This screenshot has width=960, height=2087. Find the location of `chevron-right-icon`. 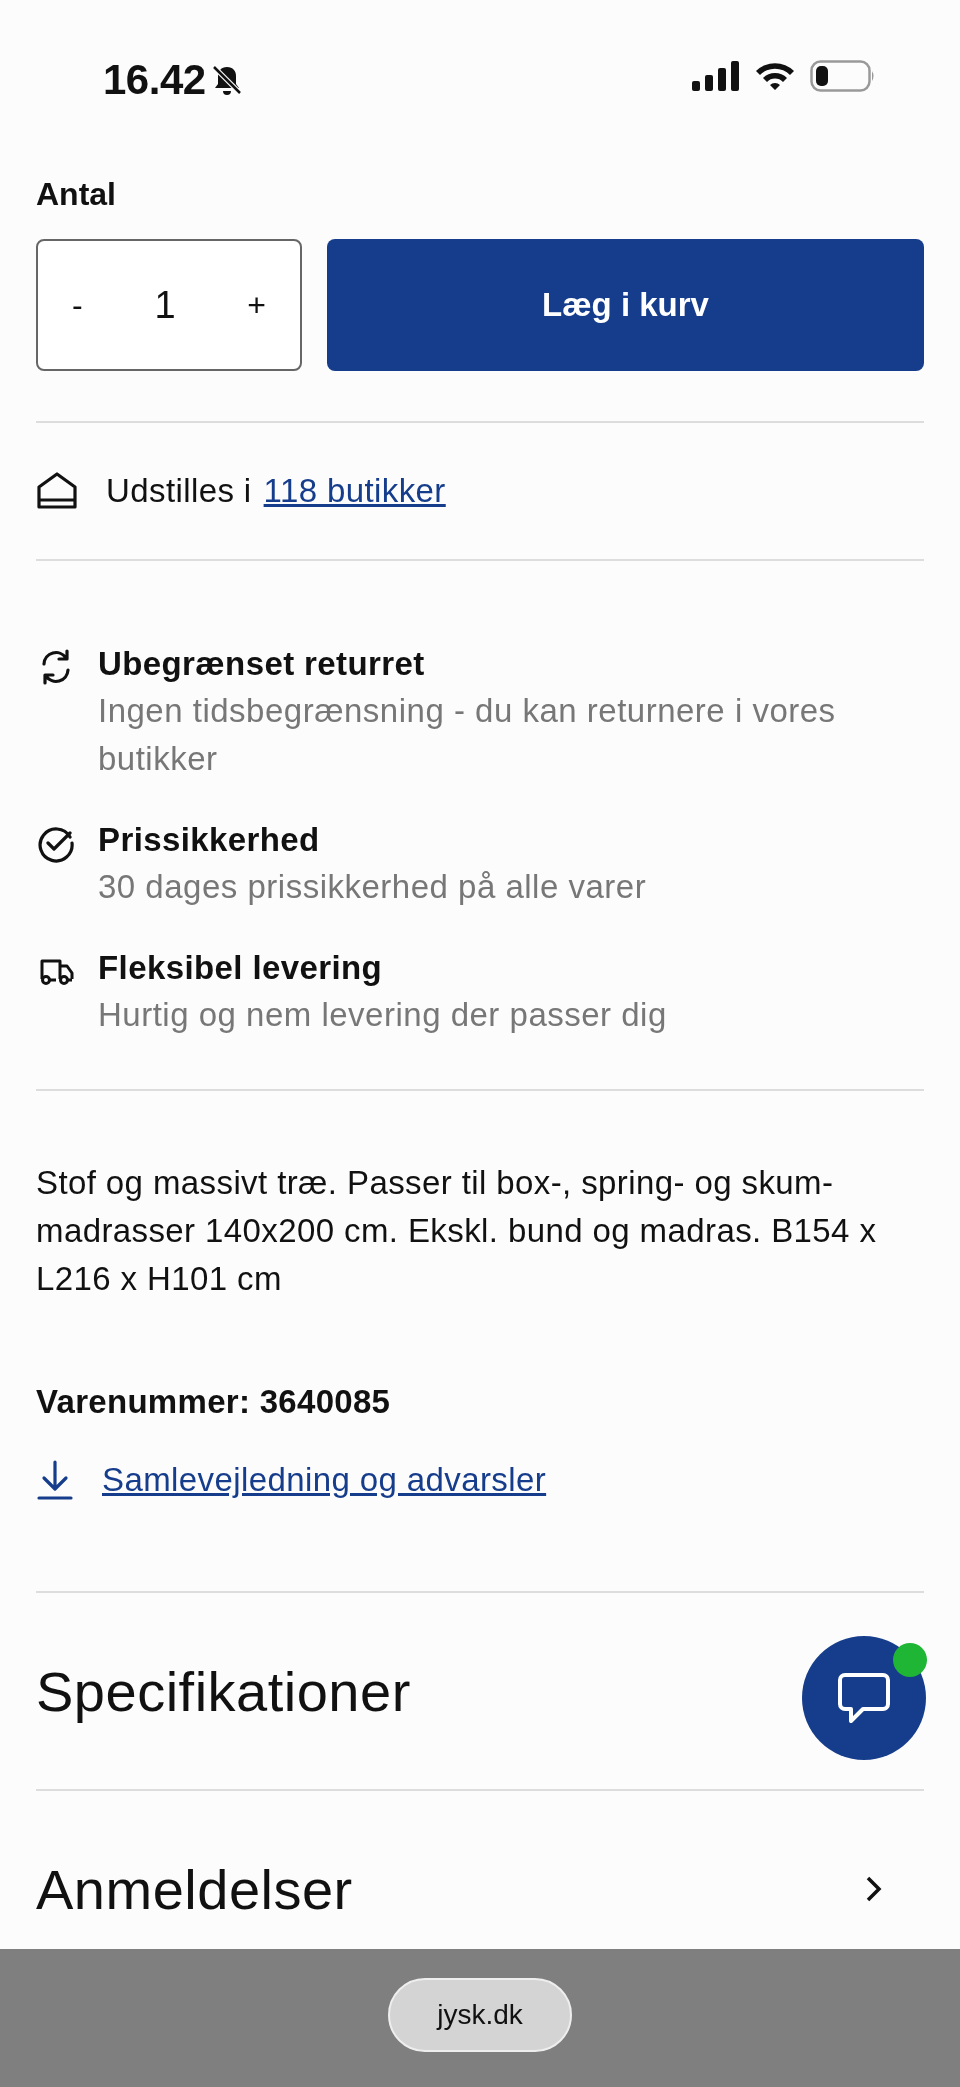

chevron-right-icon is located at coordinates (874, 1889).